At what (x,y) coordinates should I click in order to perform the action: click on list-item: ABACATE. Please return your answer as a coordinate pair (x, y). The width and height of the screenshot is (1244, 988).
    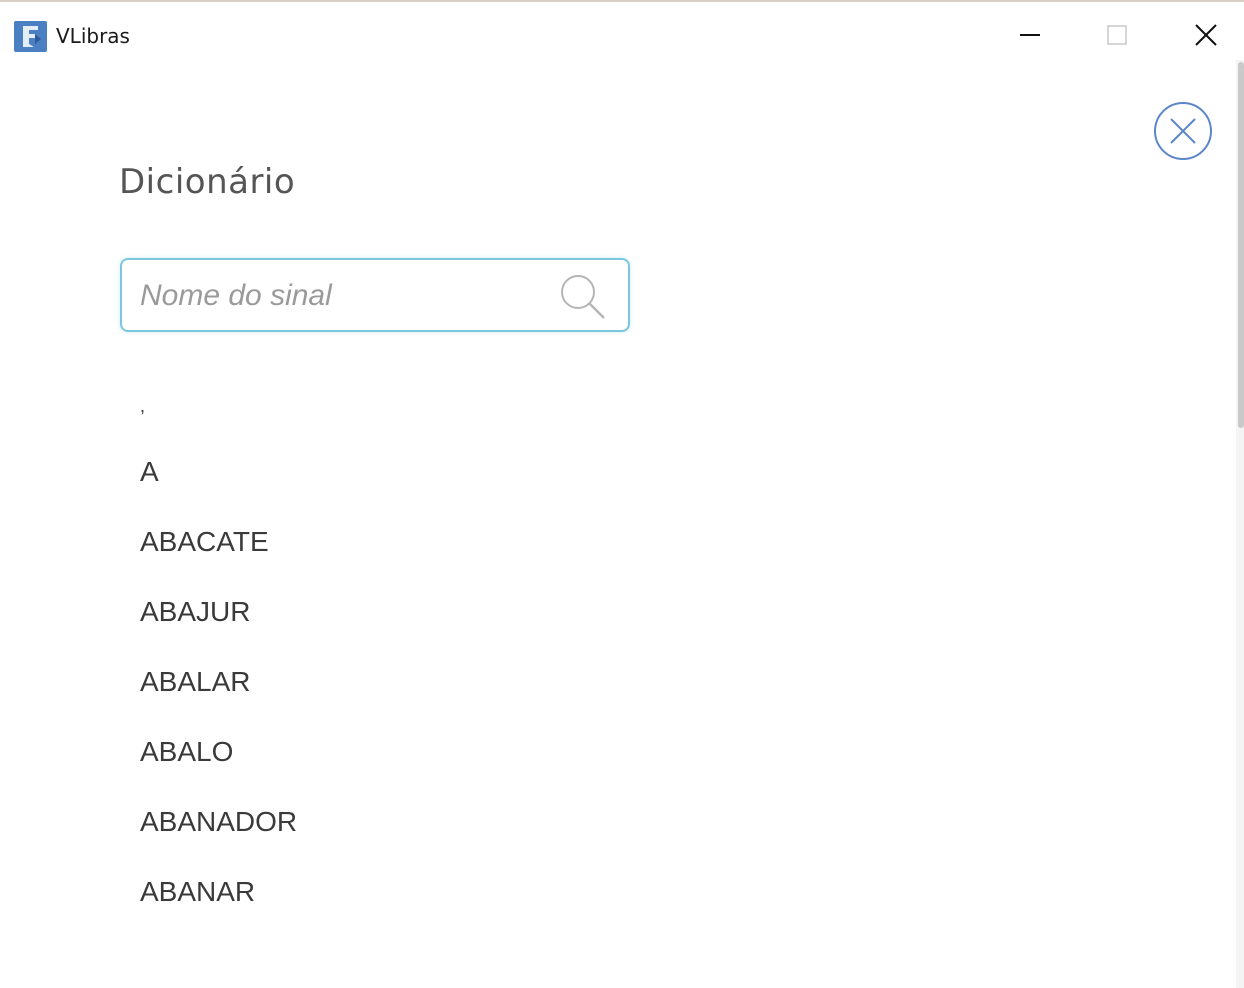
    Looking at the image, I should click on (204, 542).